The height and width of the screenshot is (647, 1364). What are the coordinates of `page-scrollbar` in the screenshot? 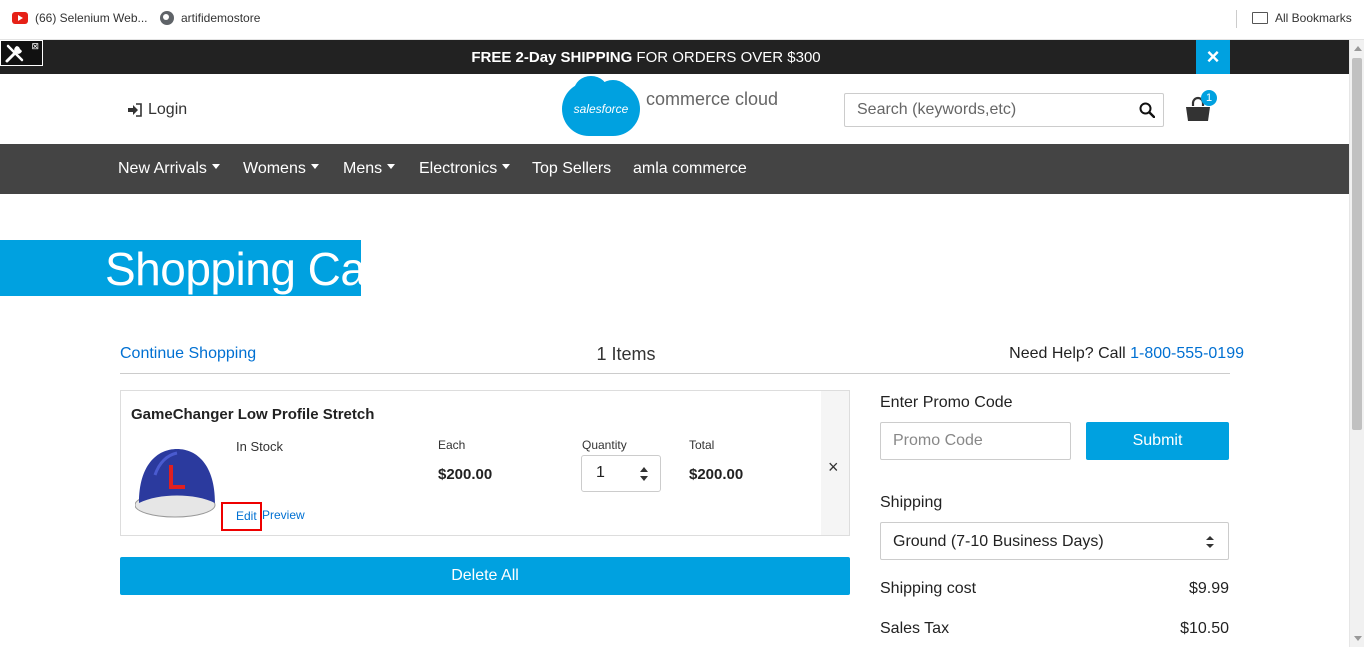 It's located at (1356, 343).